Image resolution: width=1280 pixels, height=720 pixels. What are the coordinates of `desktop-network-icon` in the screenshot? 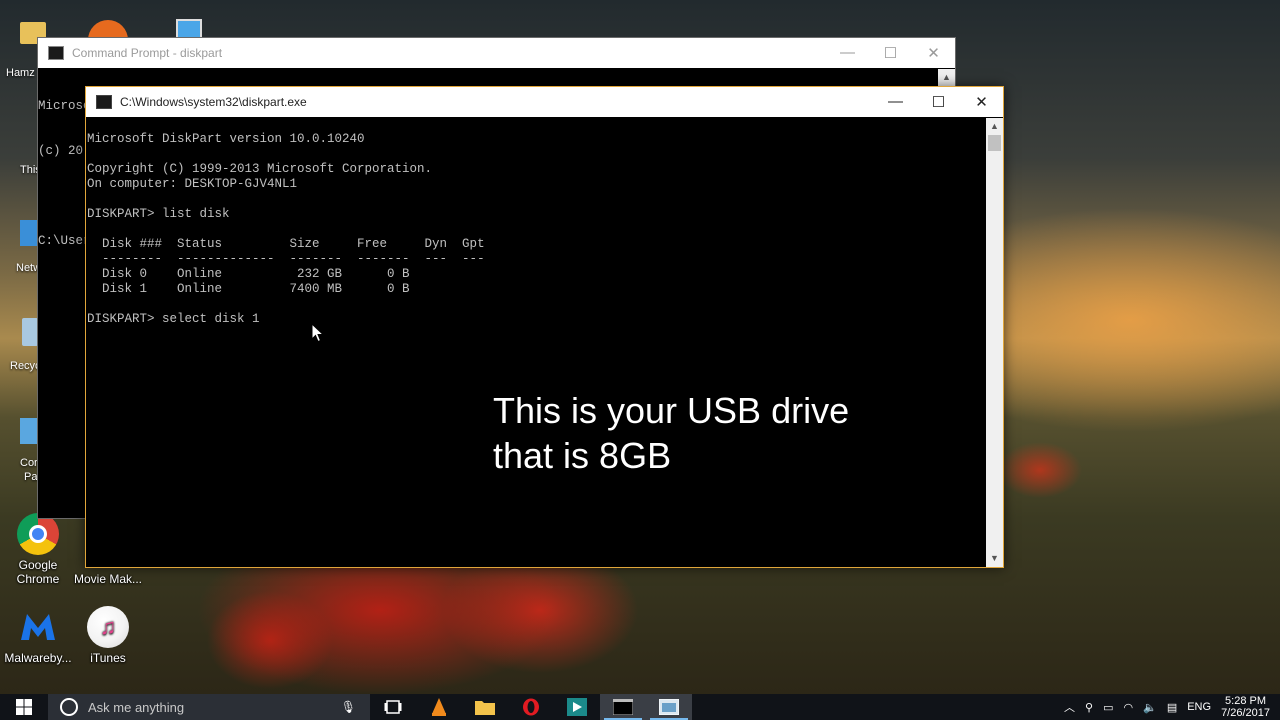 It's located at (29, 233).